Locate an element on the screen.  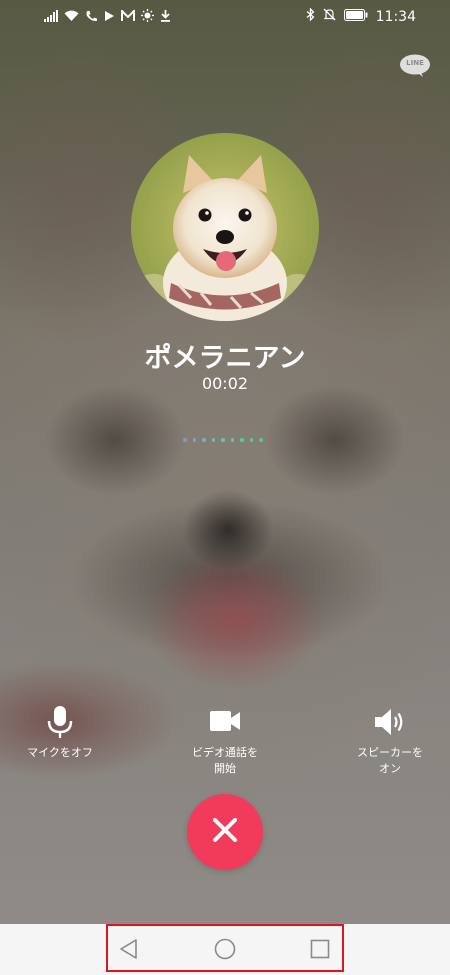
mute-mic-label: マイクをオフ is located at coordinates (60, 752).